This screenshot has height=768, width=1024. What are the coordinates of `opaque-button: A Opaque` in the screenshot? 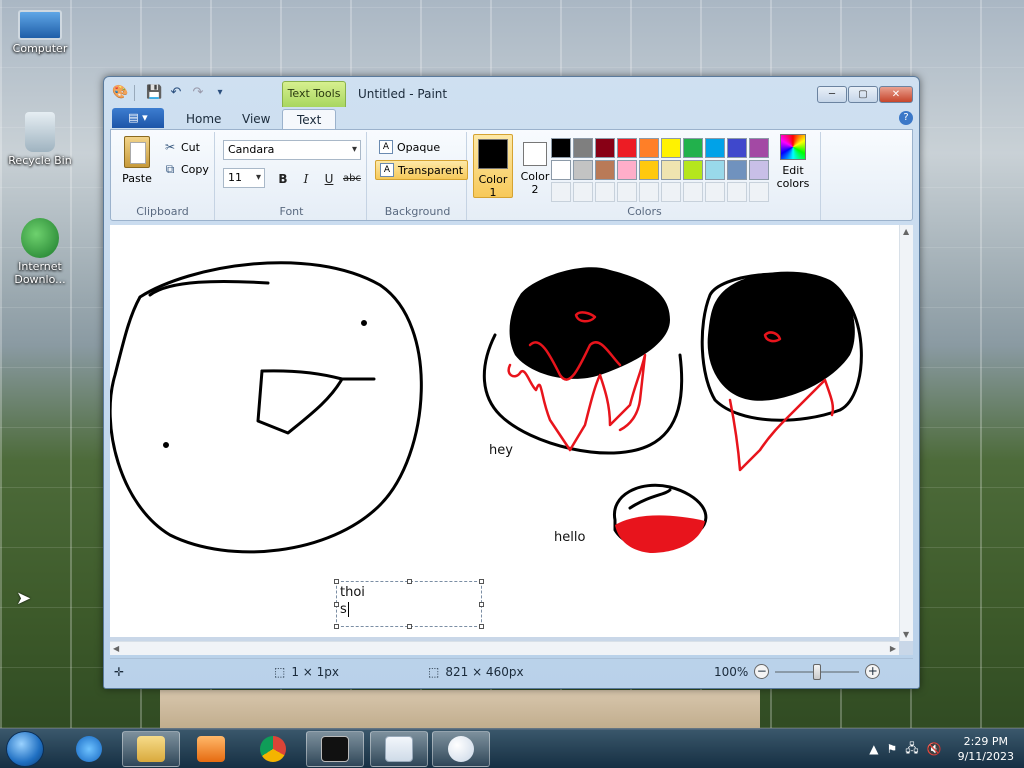 It's located at (409, 147).